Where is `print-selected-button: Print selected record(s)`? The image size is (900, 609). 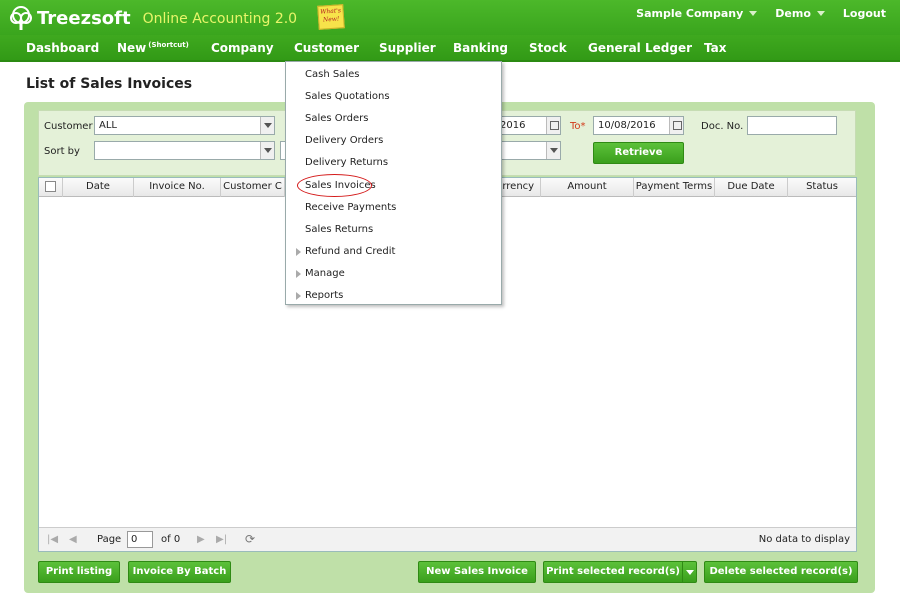 print-selected-button: Print selected record(s) is located at coordinates (620, 572).